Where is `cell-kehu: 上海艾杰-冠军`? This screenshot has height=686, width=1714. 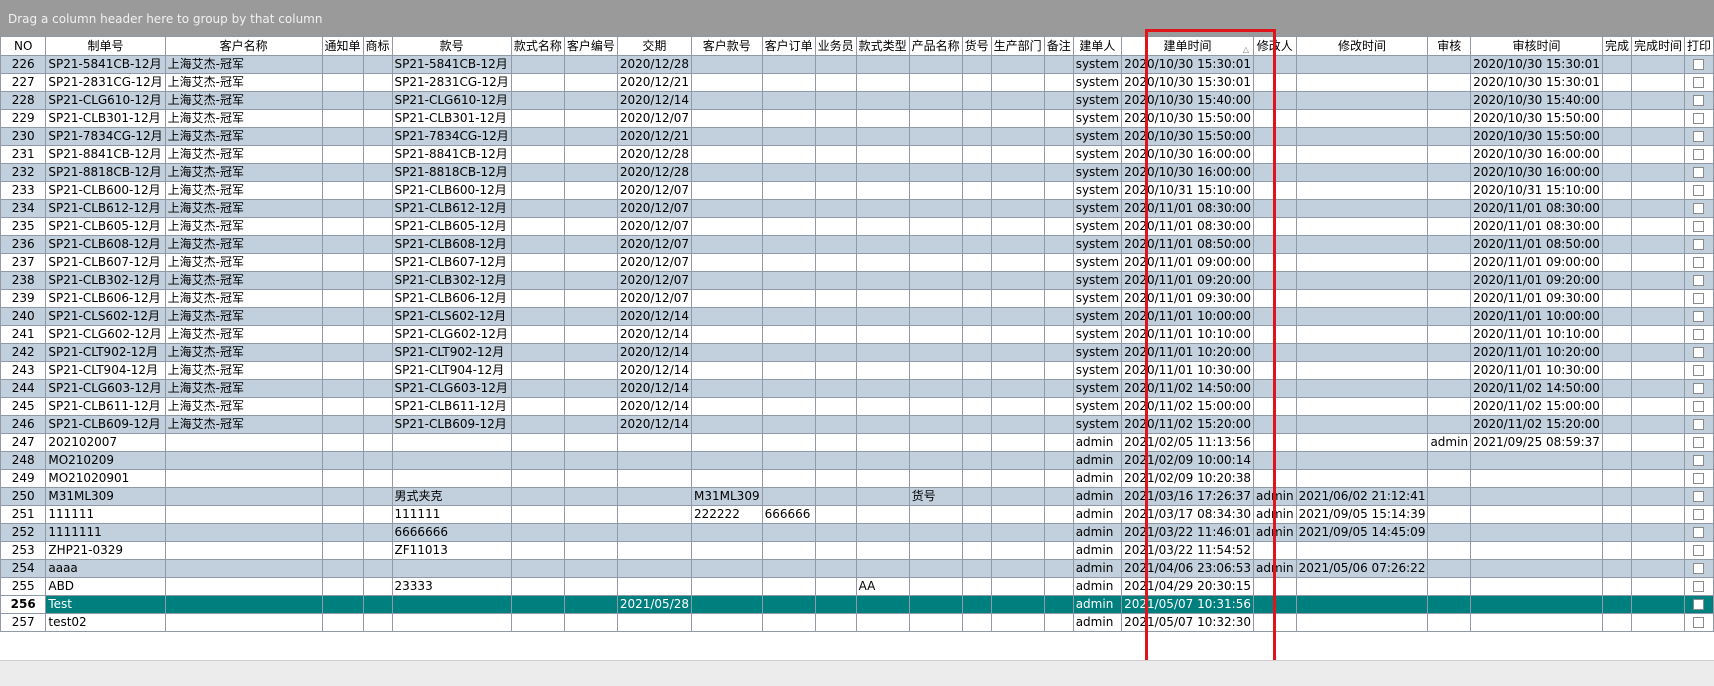 cell-kehu: 上海艾杰-冠军 is located at coordinates (243, 352).